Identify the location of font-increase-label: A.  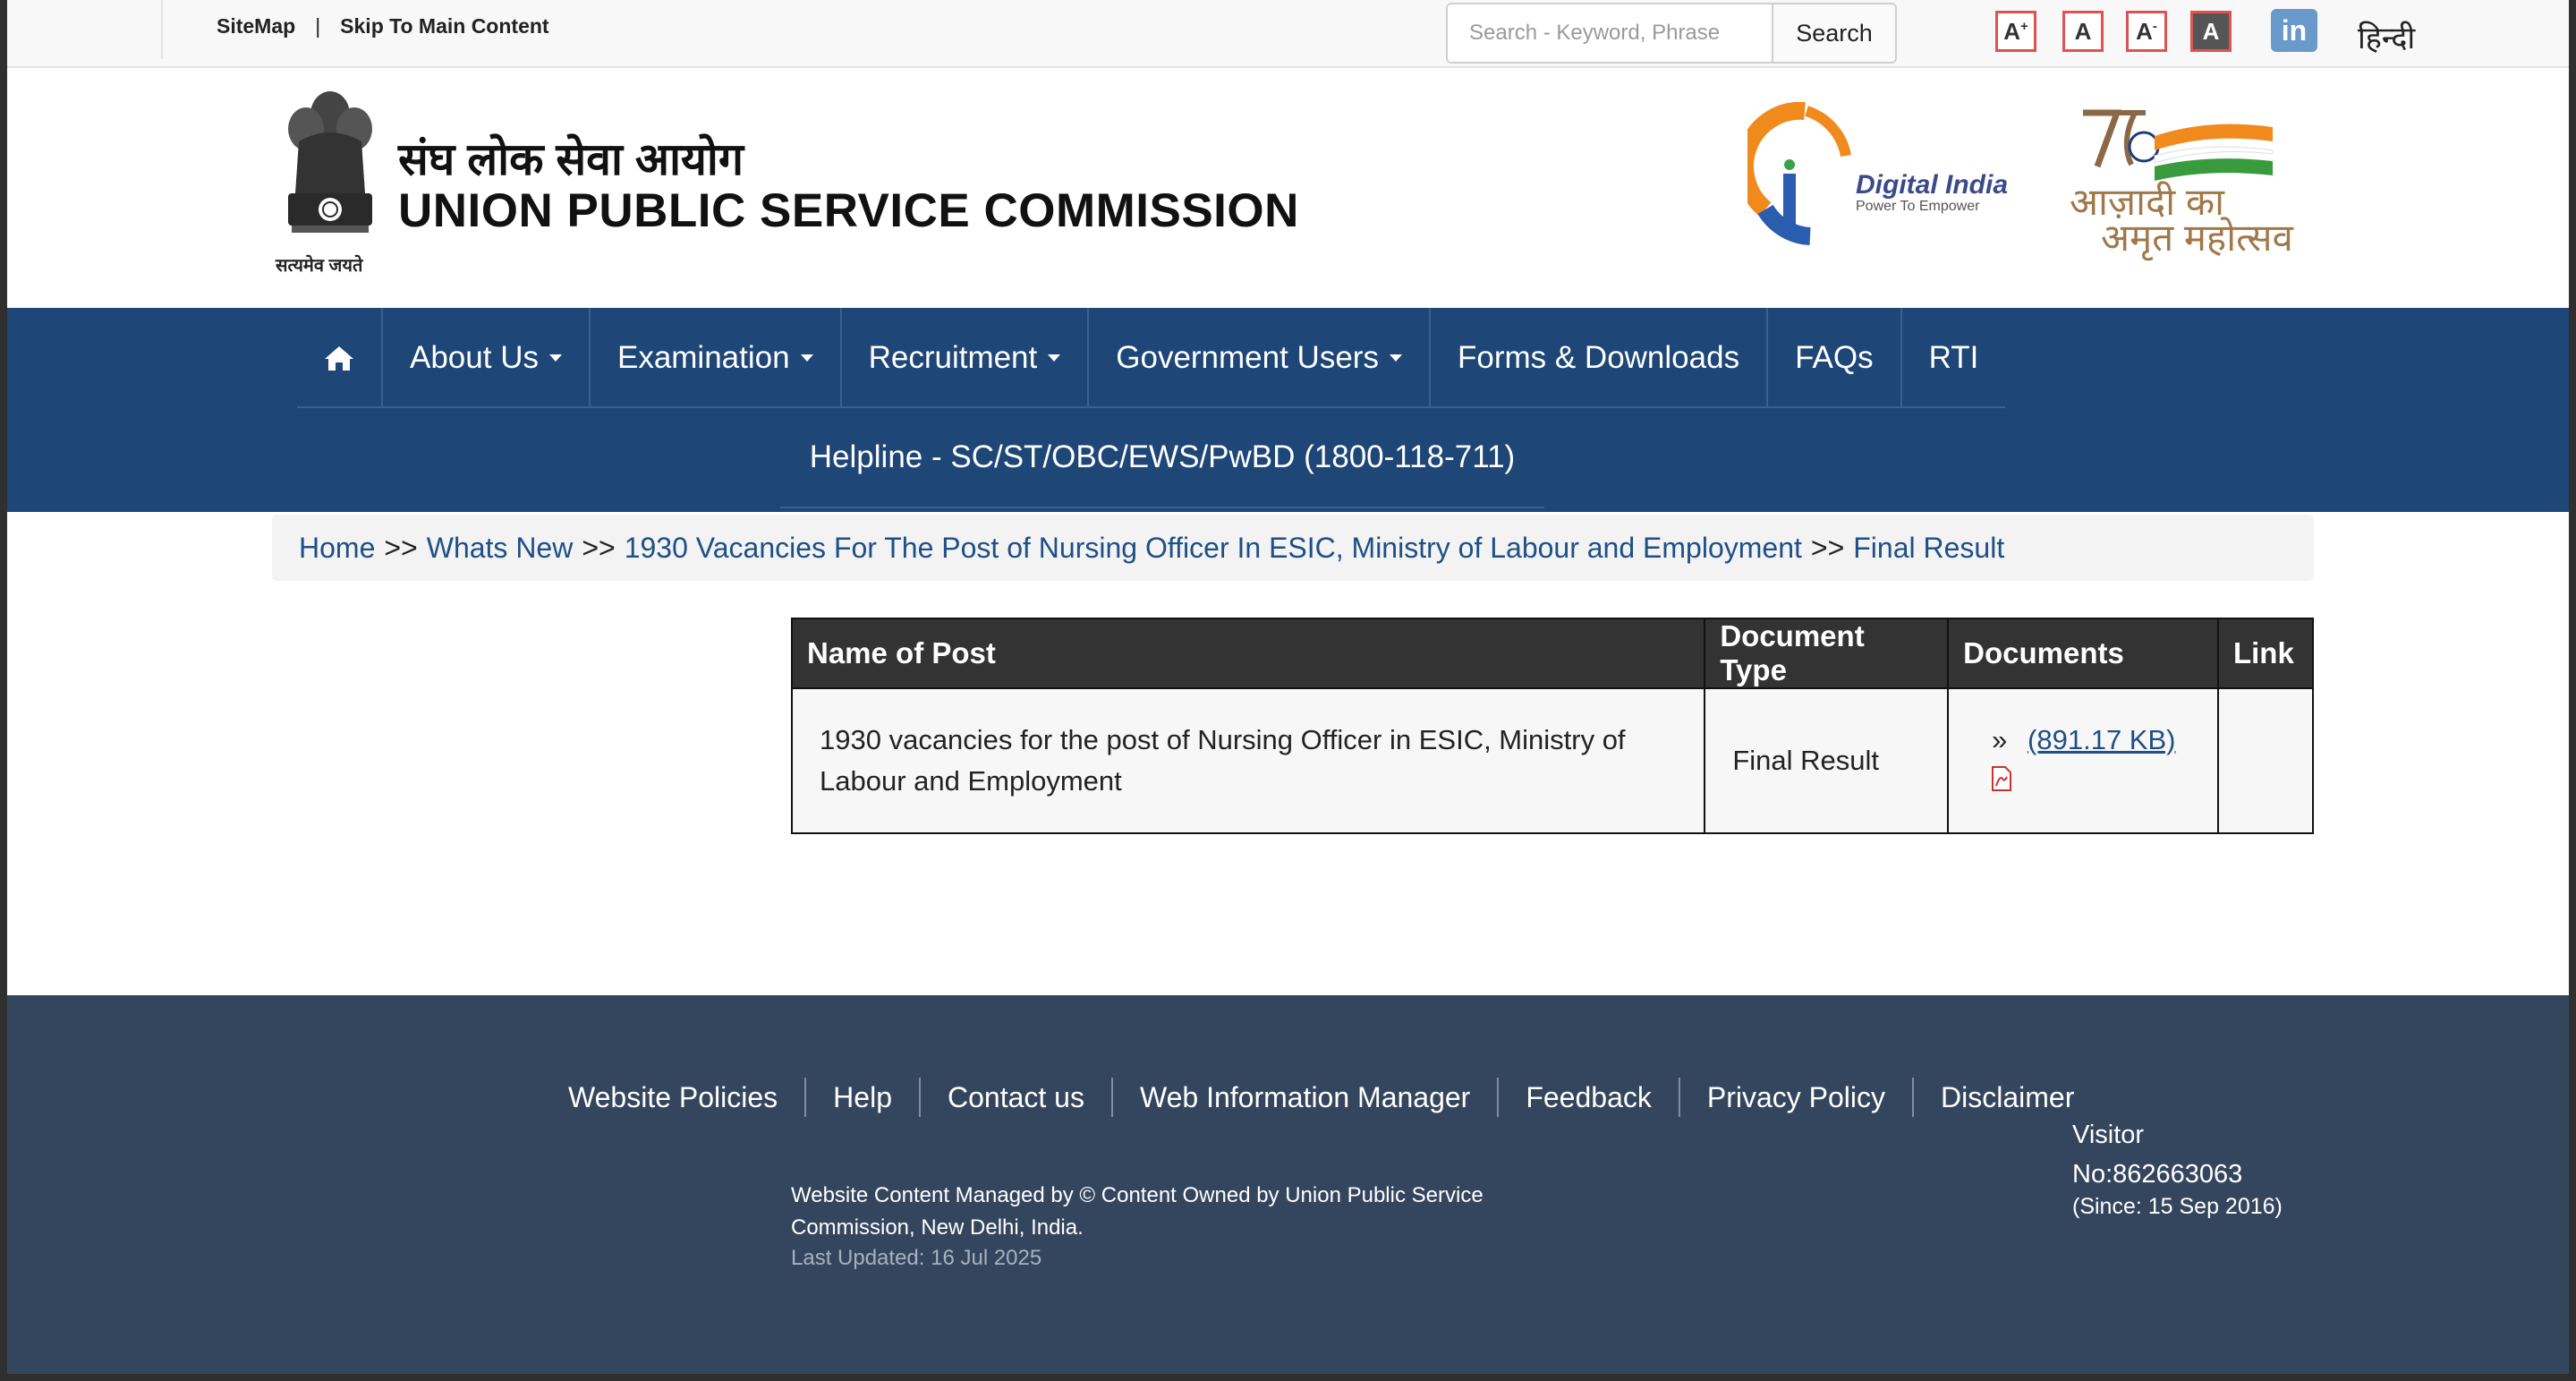
(2011, 31).